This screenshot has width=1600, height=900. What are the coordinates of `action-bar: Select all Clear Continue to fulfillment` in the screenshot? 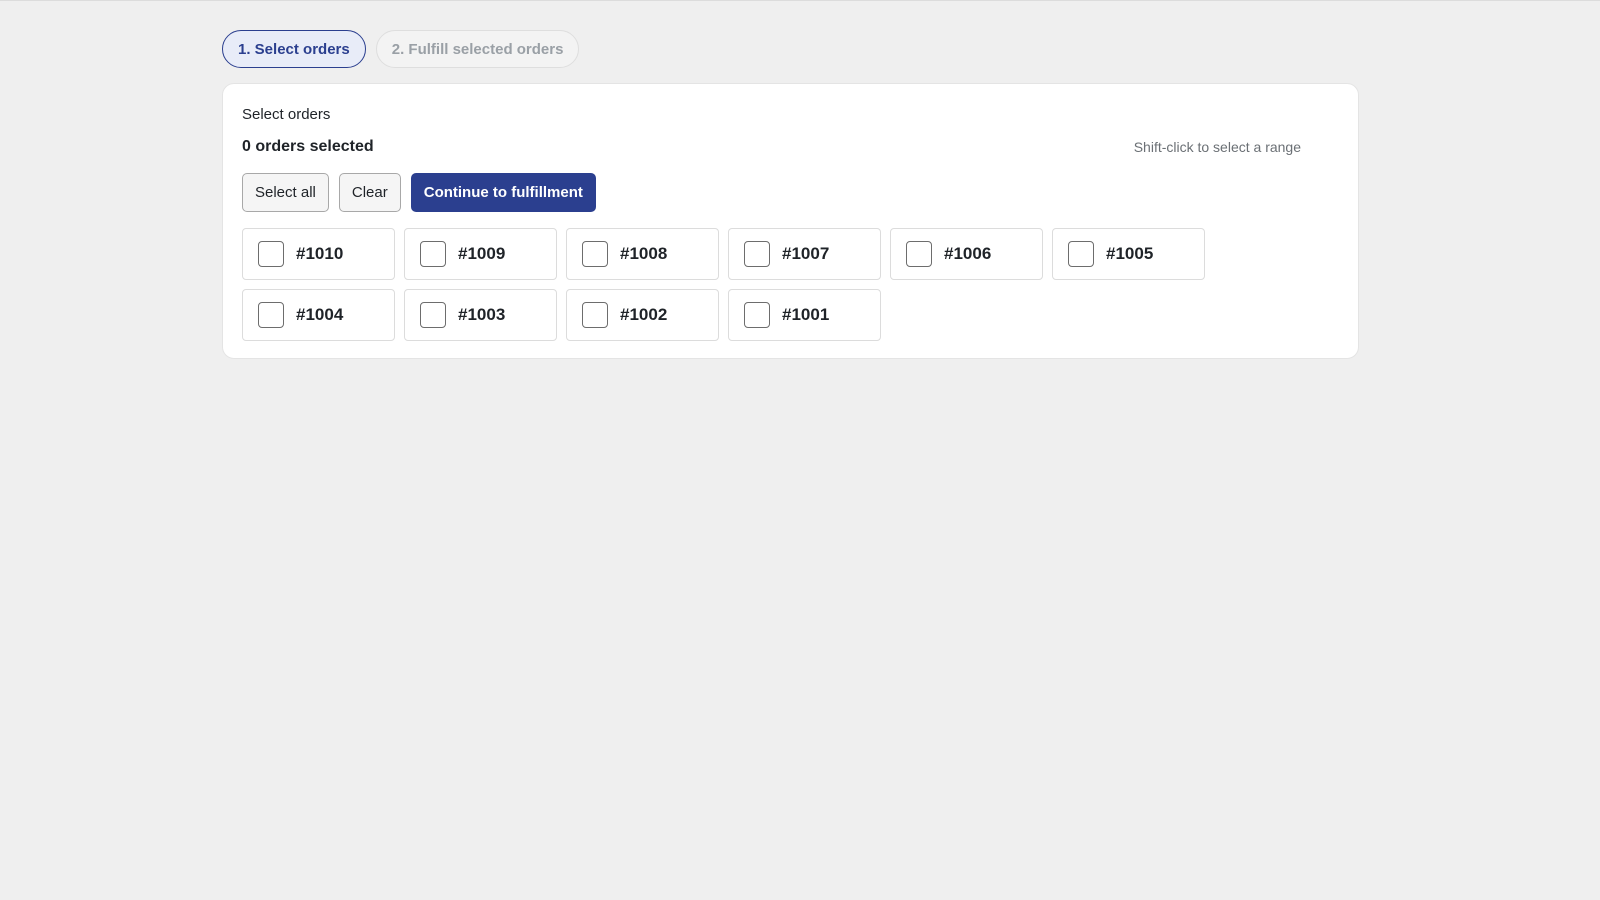 It's located at (419, 192).